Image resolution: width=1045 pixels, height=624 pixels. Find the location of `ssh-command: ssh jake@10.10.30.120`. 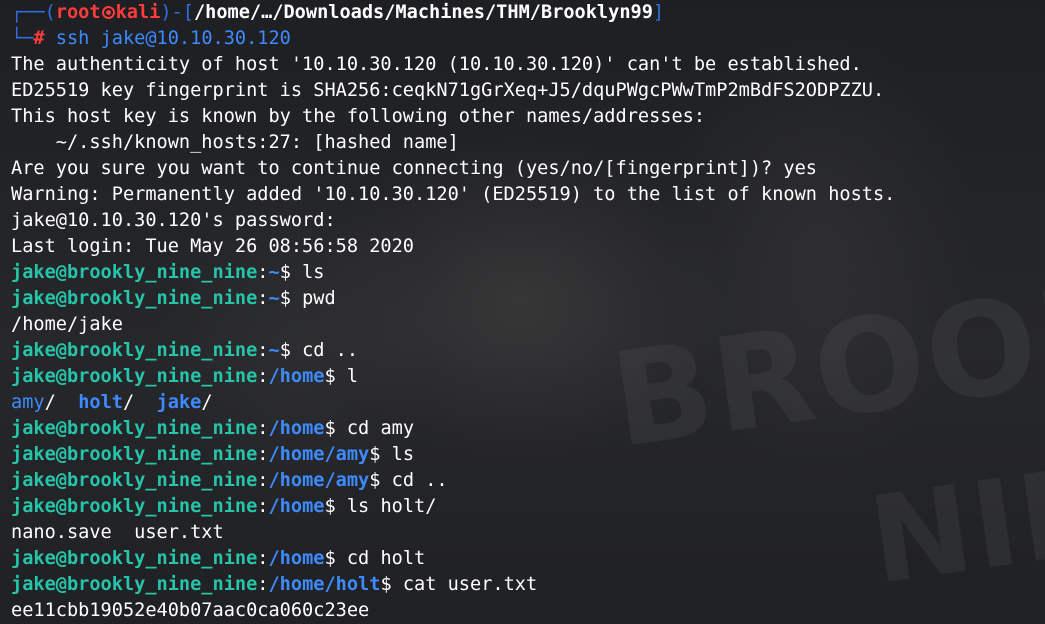

ssh-command: ssh jake@10.10.30.120 is located at coordinates (173, 38).